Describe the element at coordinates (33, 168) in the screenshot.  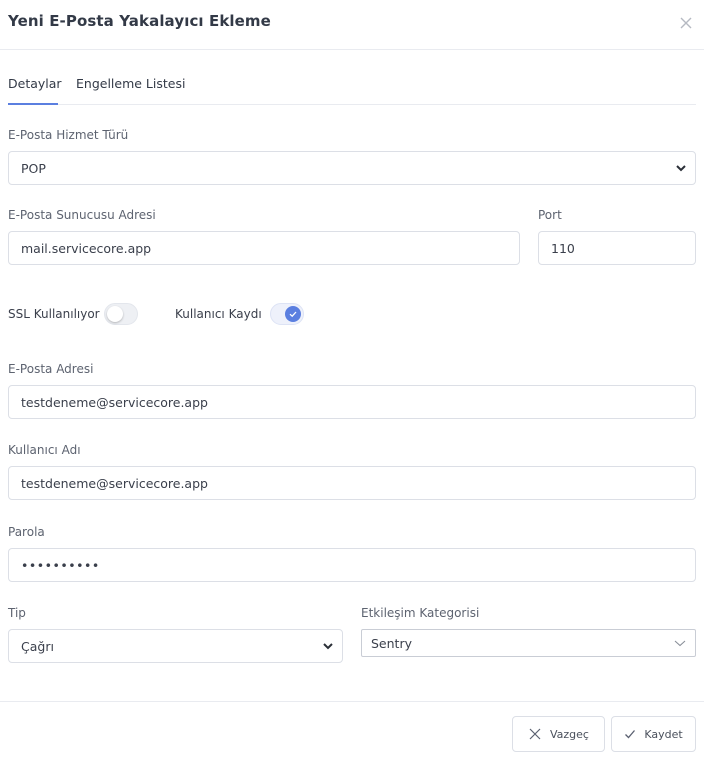
I see `service-type-value: POP` at that location.